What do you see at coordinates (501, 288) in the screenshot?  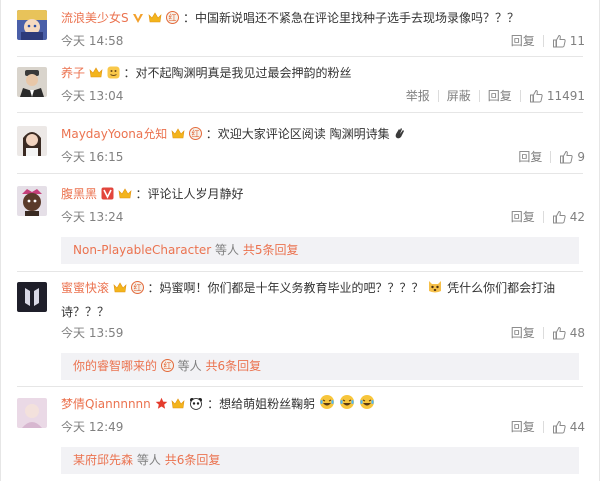 I see `comment-text-continued: 凭什么你们都会打油` at bounding box center [501, 288].